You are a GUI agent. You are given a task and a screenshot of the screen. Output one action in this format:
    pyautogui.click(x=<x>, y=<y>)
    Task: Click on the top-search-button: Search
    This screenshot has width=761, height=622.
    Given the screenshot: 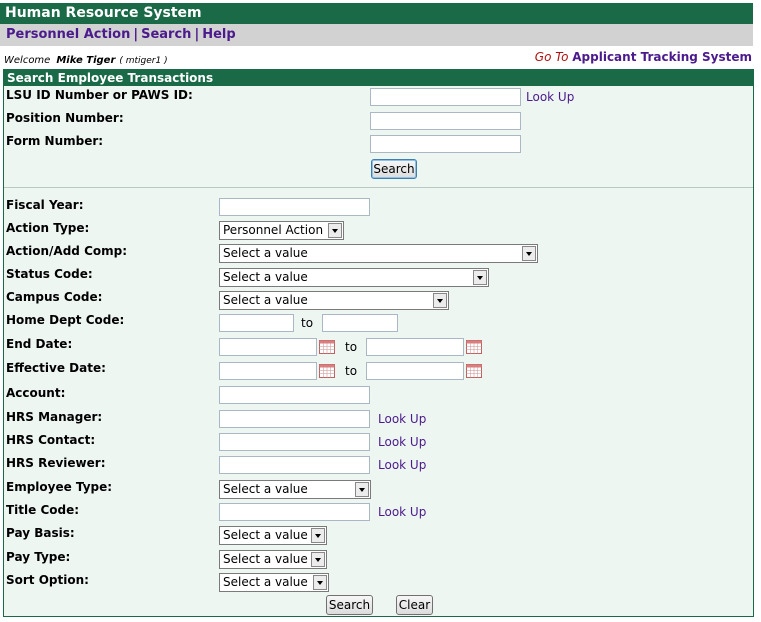 What is the action you would take?
    pyautogui.click(x=394, y=169)
    